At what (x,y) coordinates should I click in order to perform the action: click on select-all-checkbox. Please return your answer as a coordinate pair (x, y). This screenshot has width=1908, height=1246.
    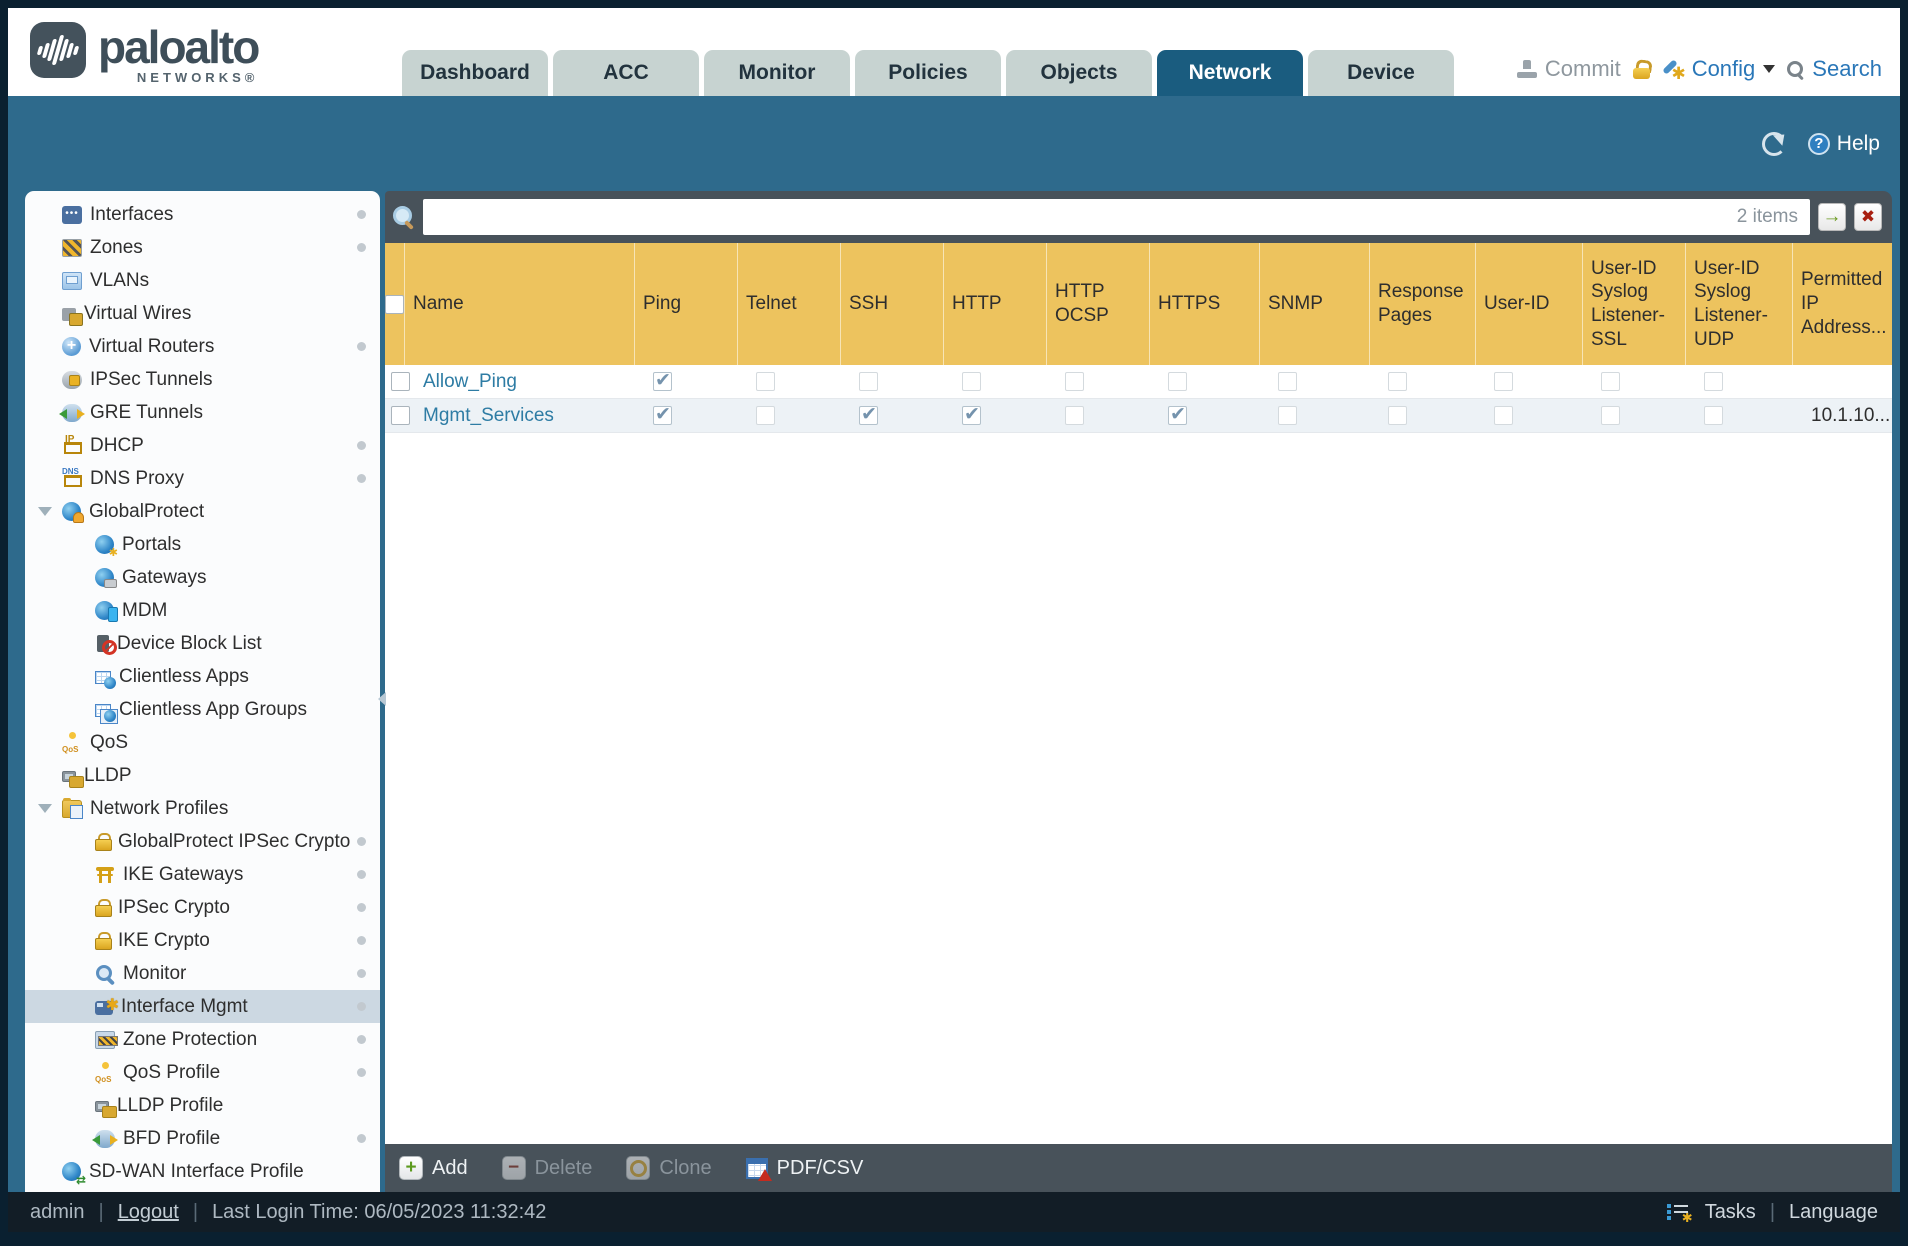
    Looking at the image, I should click on (394, 304).